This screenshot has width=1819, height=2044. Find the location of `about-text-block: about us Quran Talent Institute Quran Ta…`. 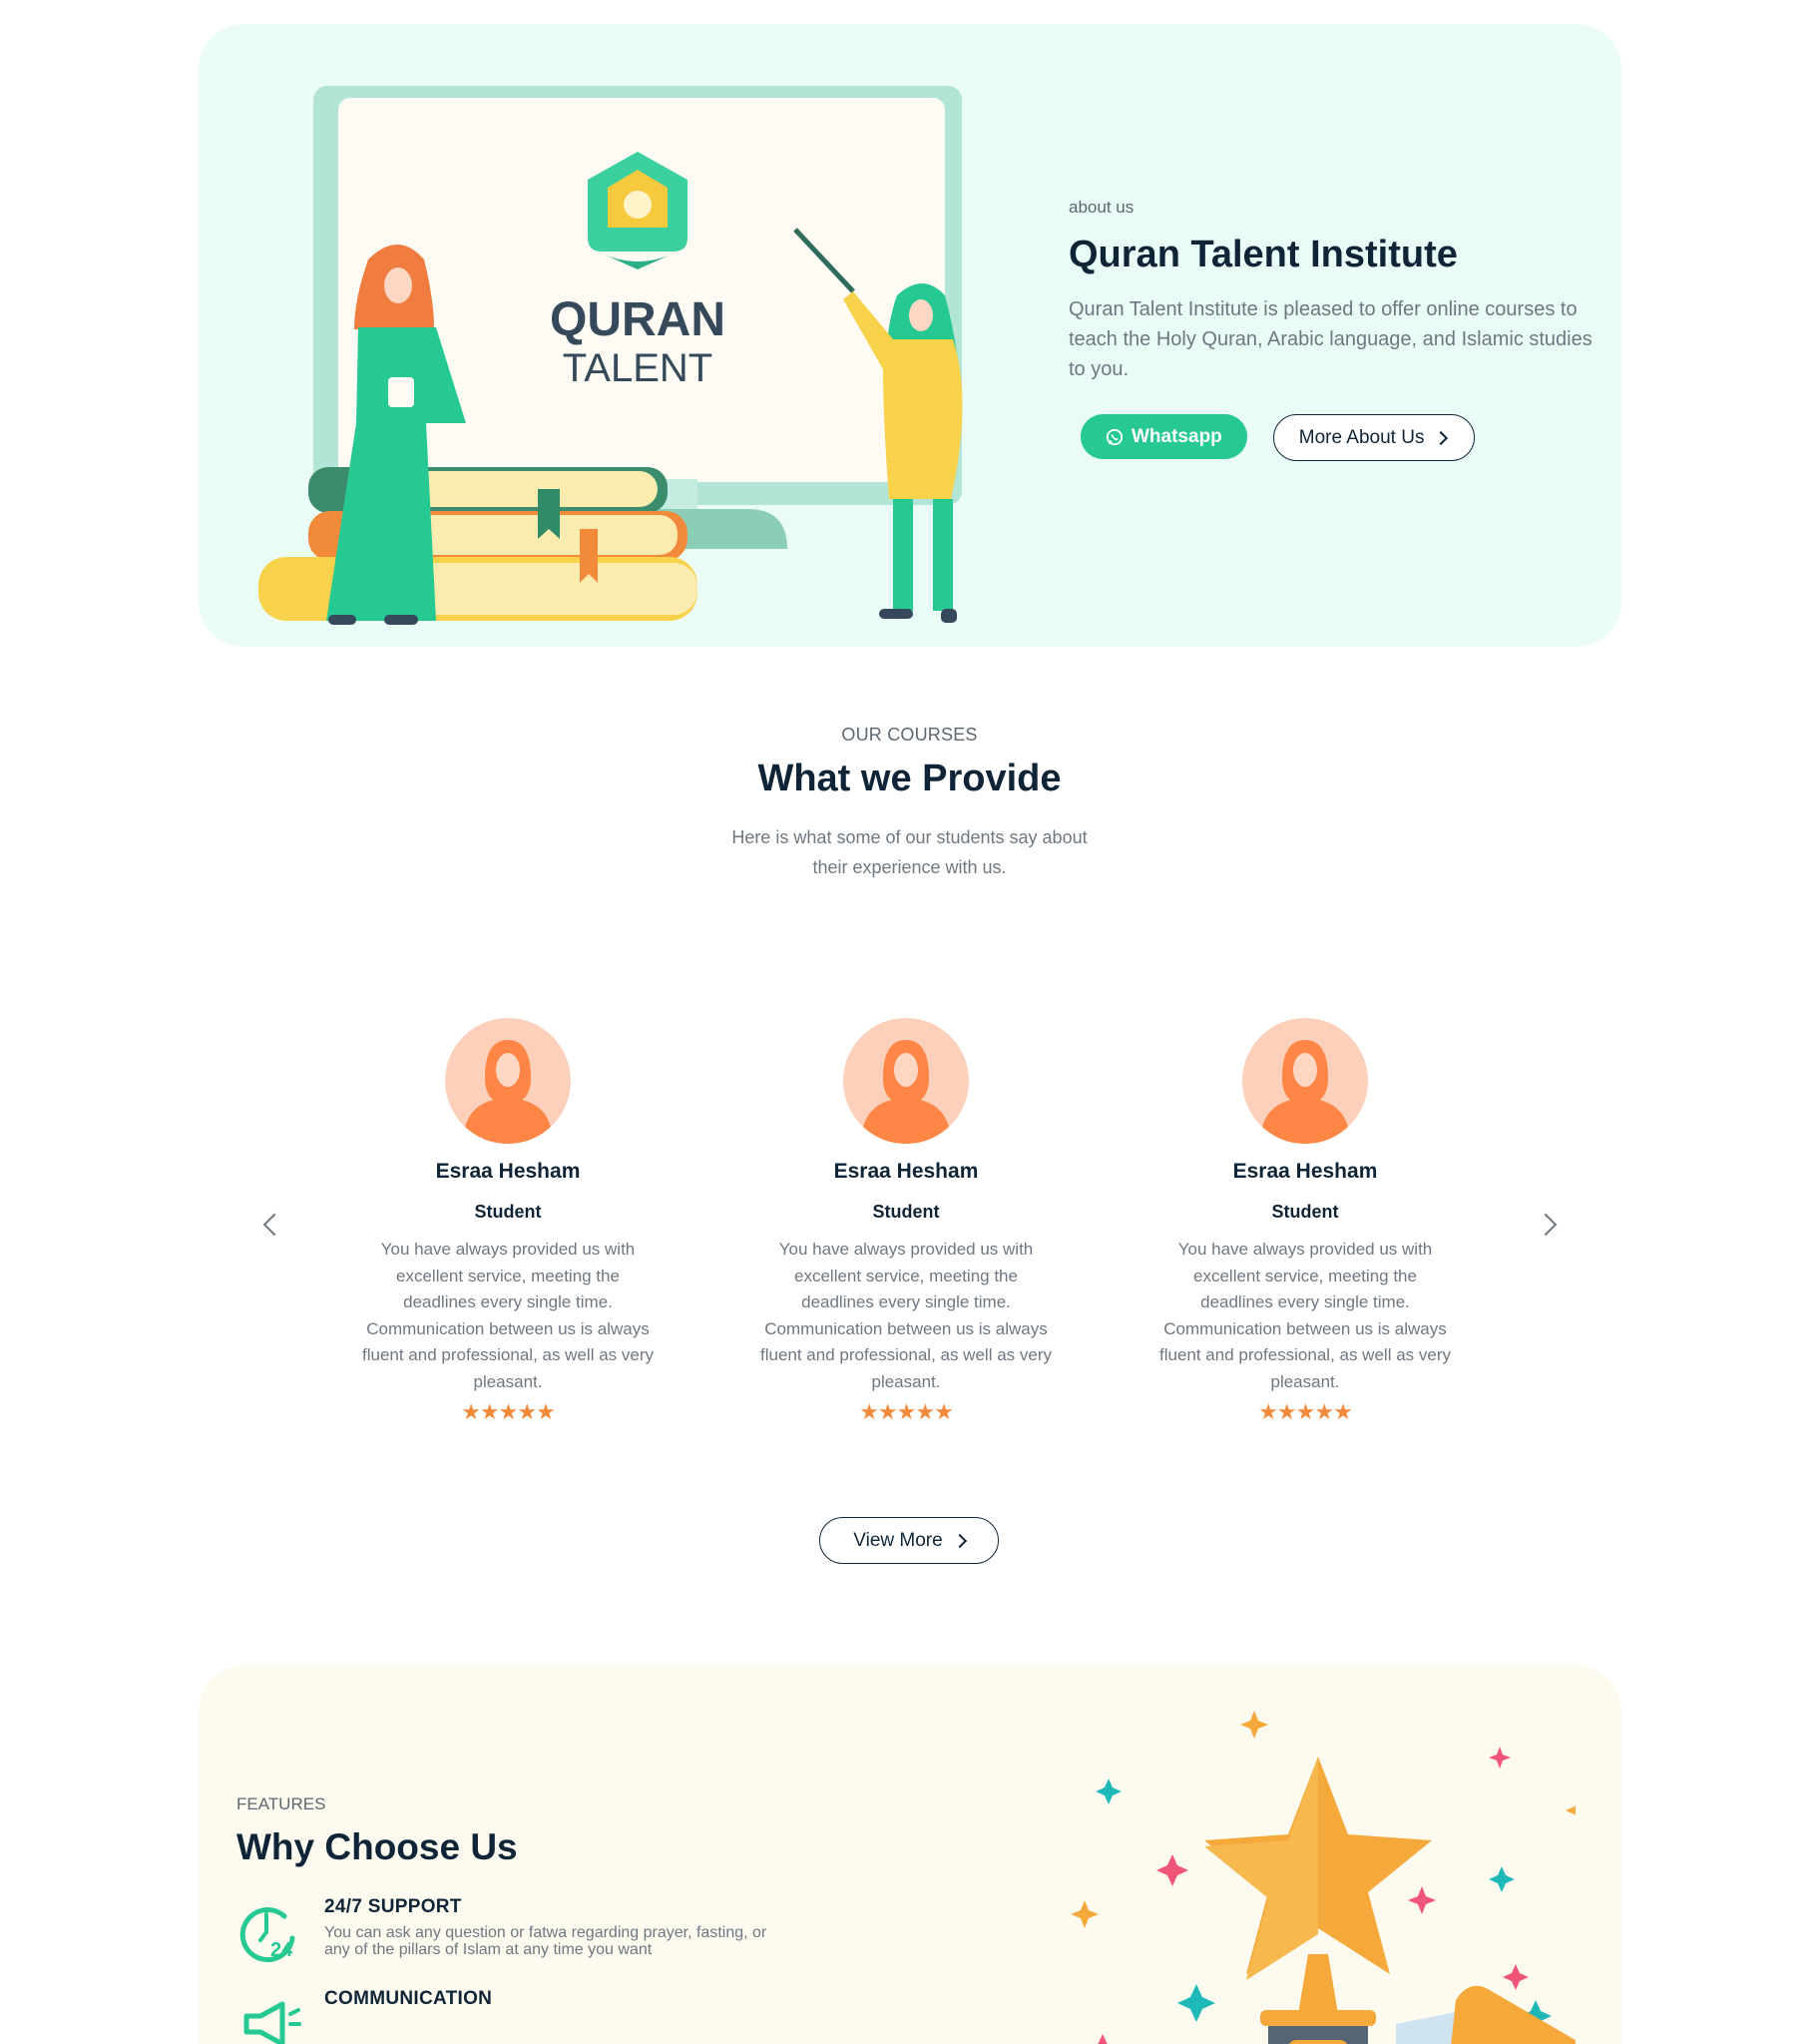

about-text-block: about us Quran Talent Institute Quran Ta… is located at coordinates (1333, 329).